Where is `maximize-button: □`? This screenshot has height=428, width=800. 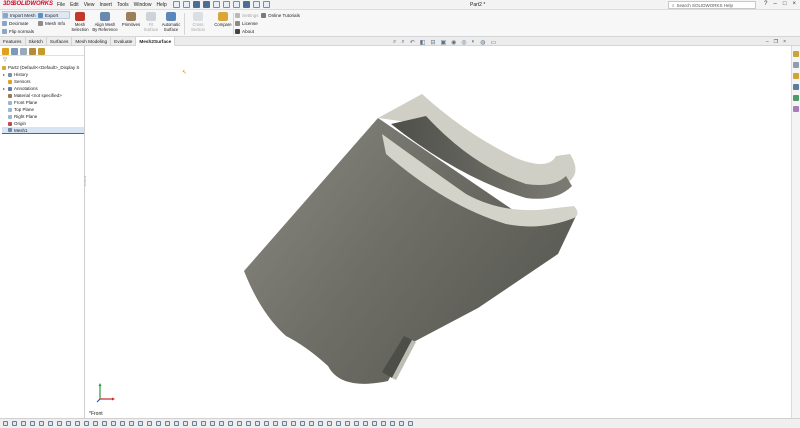
maximize-button: □ is located at coordinates (785, 4).